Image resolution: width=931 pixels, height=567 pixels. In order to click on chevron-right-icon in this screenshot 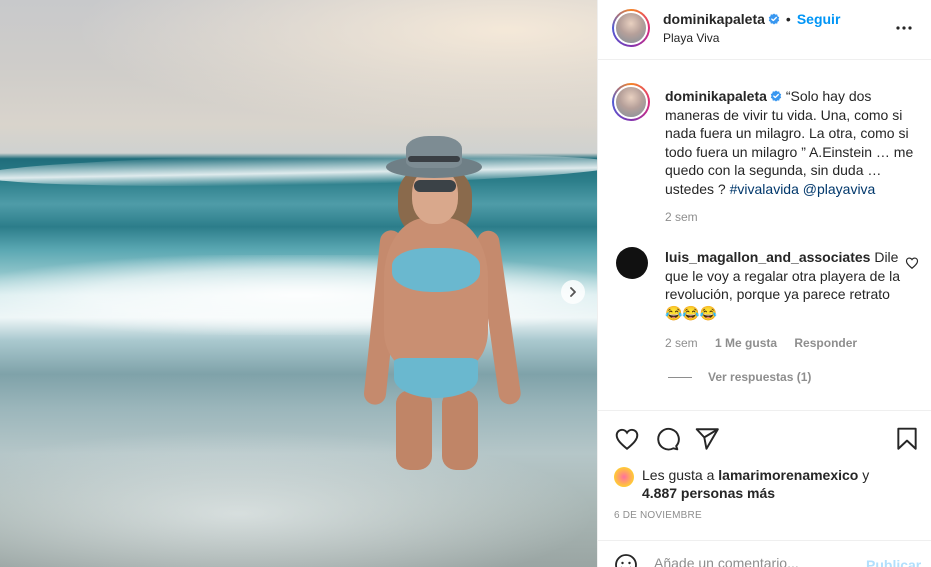, I will do `click(573, 292)`.